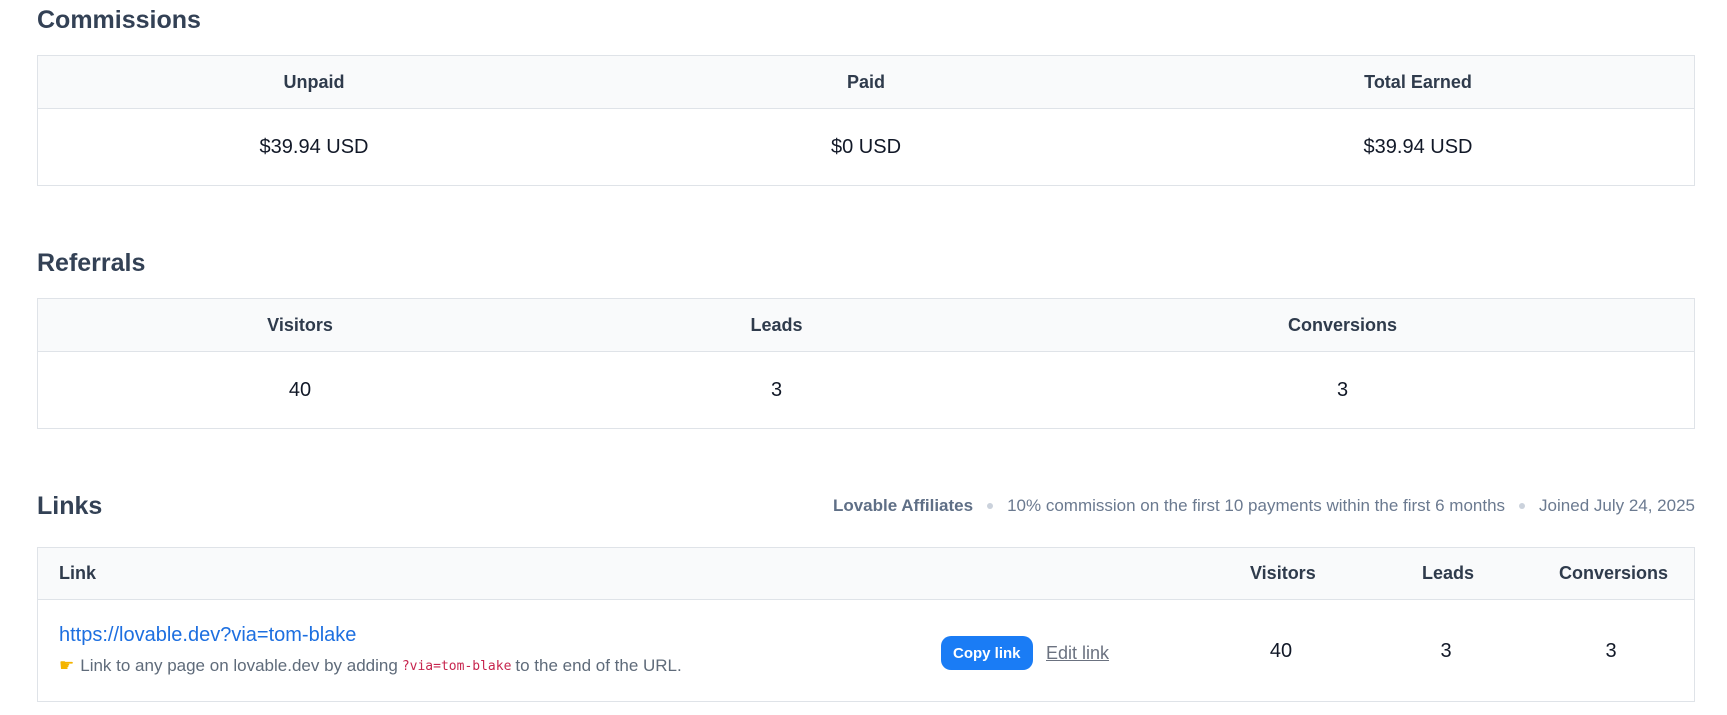 The width and height of the screenshot is (1727, 715). Describe the element at coordinates (866, 390) in the screenshot. I see `referrals-value-row: 40 3 3` at that location.